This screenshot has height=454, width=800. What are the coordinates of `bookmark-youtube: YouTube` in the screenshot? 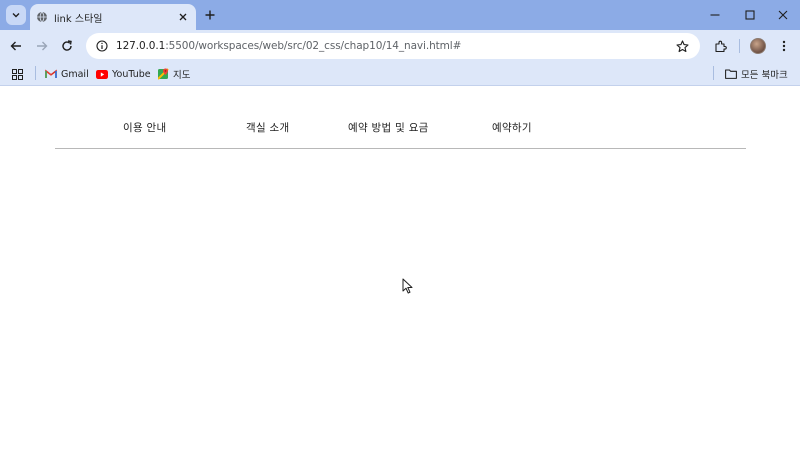 It's located at (123, 74).